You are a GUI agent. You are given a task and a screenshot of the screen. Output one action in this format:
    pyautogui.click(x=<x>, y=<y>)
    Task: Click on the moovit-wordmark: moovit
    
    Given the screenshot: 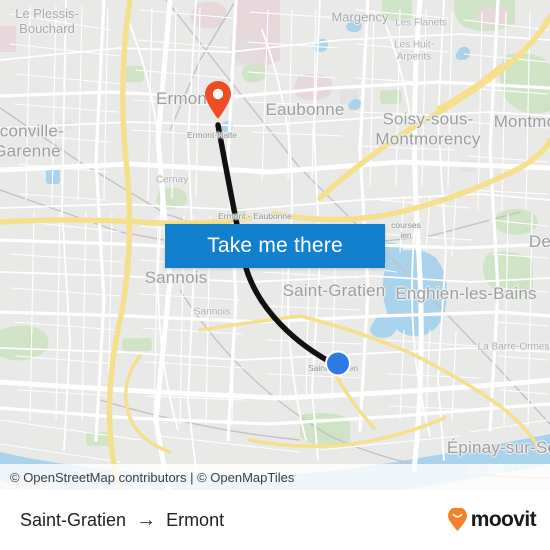 What is the action you would take?
    pyautogui.click(x=503, y=519)
    